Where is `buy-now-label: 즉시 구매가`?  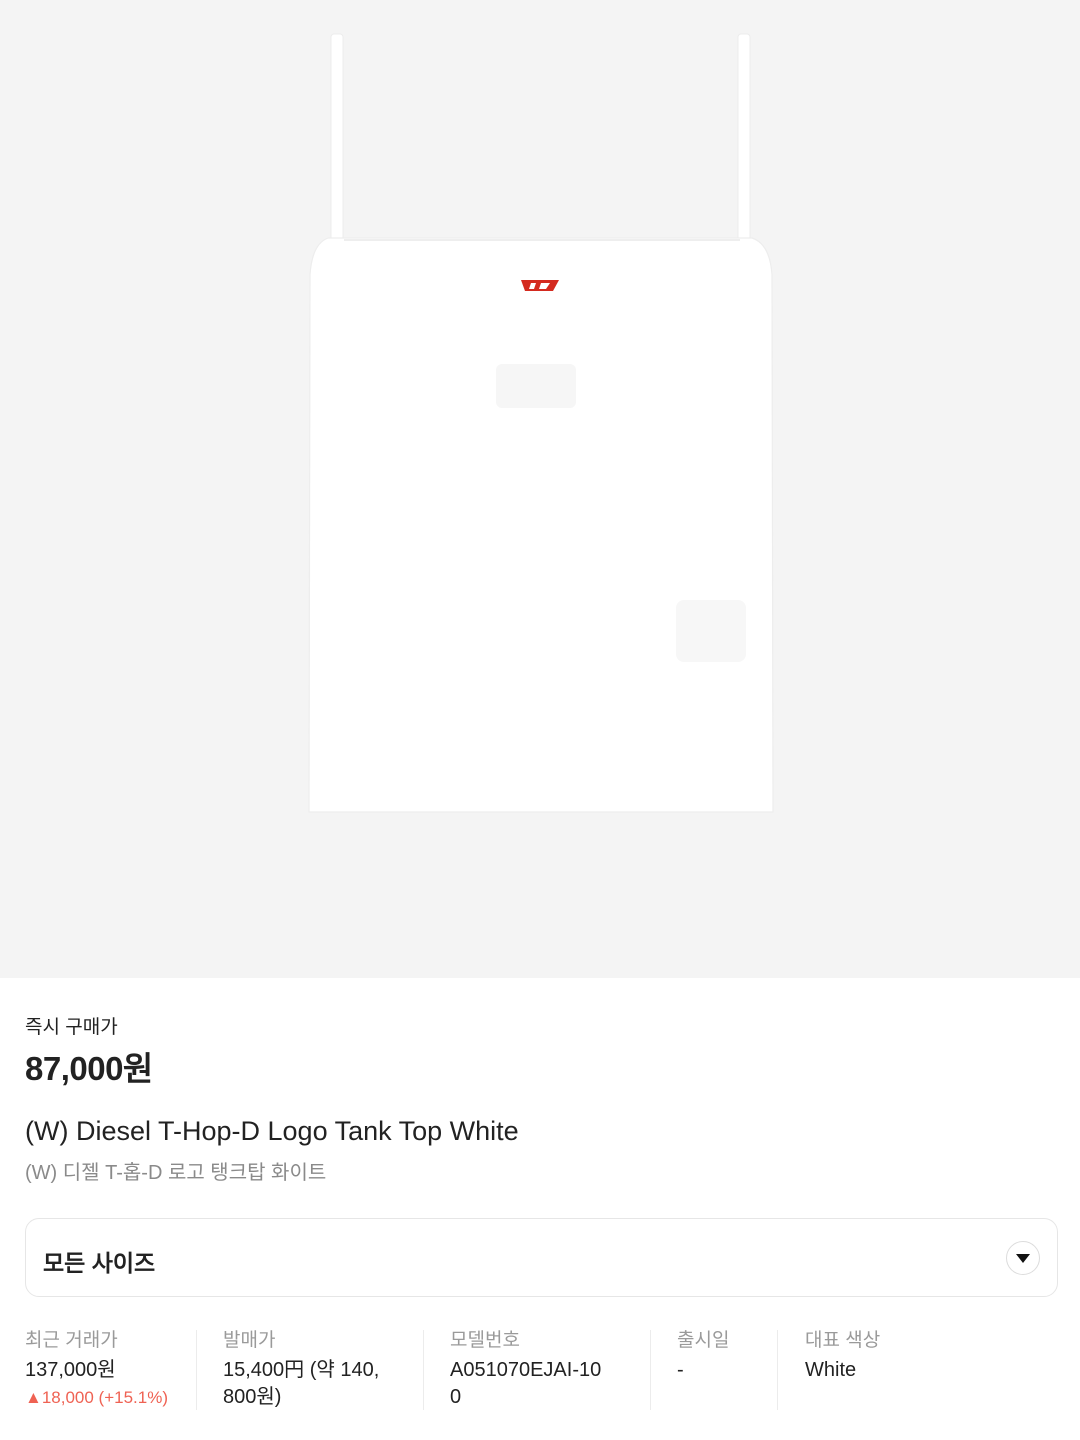 buy-now-label: 즉시 구매가 is located at coordinates (71, 1027).